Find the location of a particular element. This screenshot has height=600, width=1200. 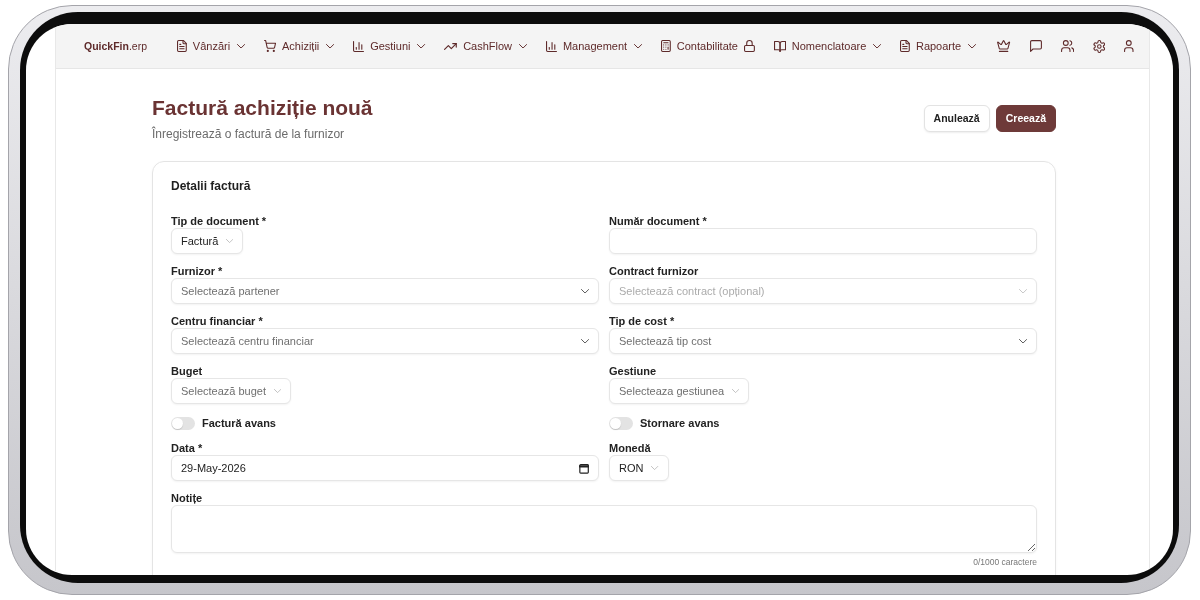

dropdown-select: Factură is located at coordinates (207, 241).